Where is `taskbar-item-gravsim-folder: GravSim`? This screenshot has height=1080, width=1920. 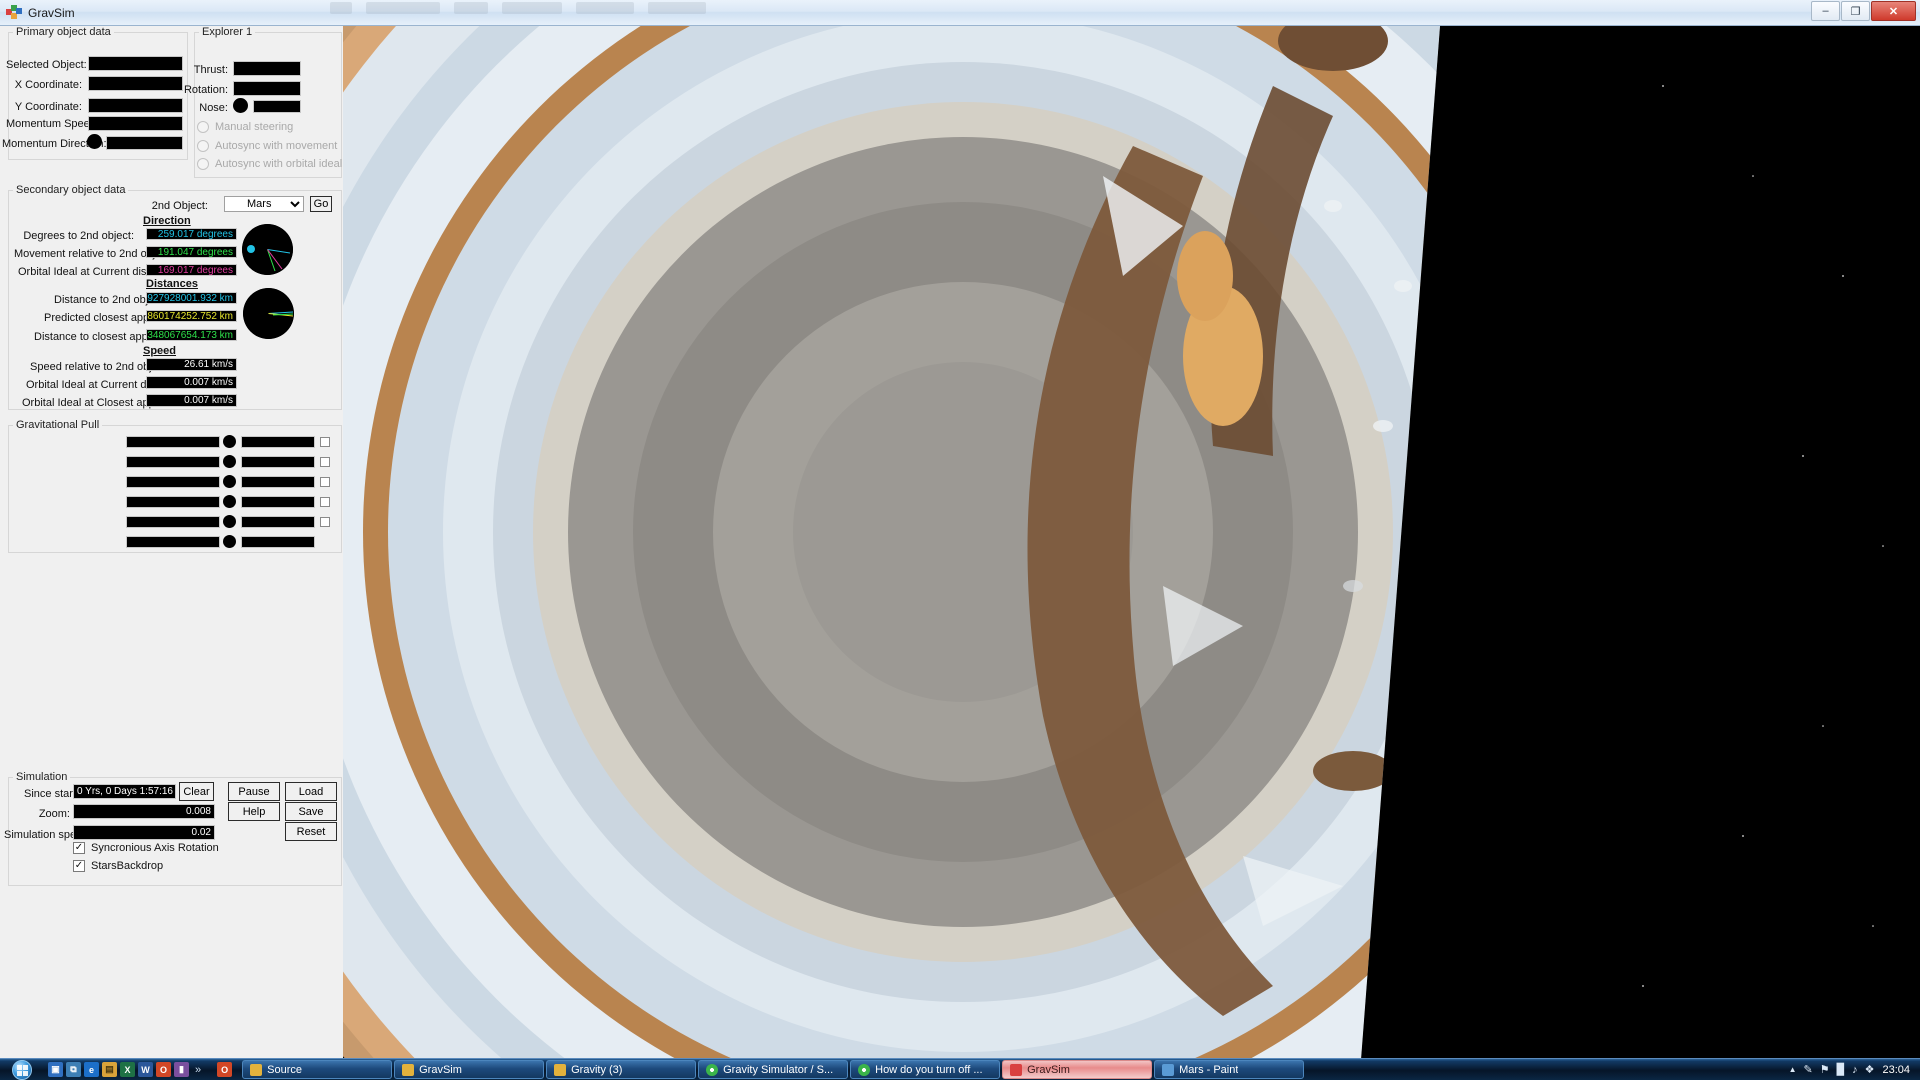 taskbar-item-gravsim-folder: GravSim is located at coordinates (469, 1069).